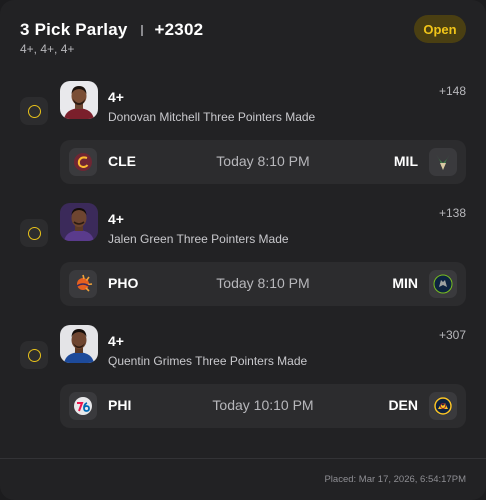 The width and height of the screenshot is (486, 500). I want to click on parlay-odds: +2302, so click(179, 29).